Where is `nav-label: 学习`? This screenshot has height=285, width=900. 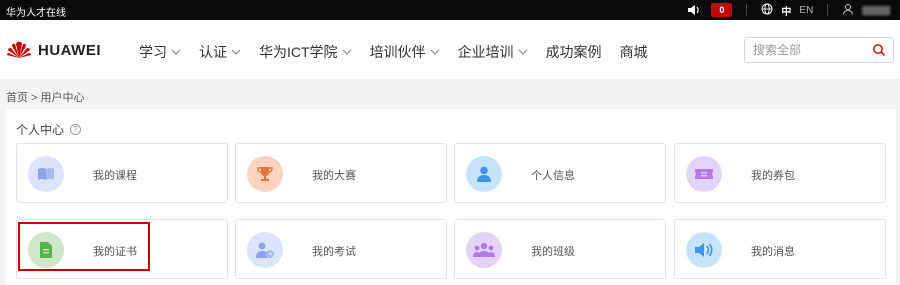
nav-label: 学习 is located at coordinates (153, 52).